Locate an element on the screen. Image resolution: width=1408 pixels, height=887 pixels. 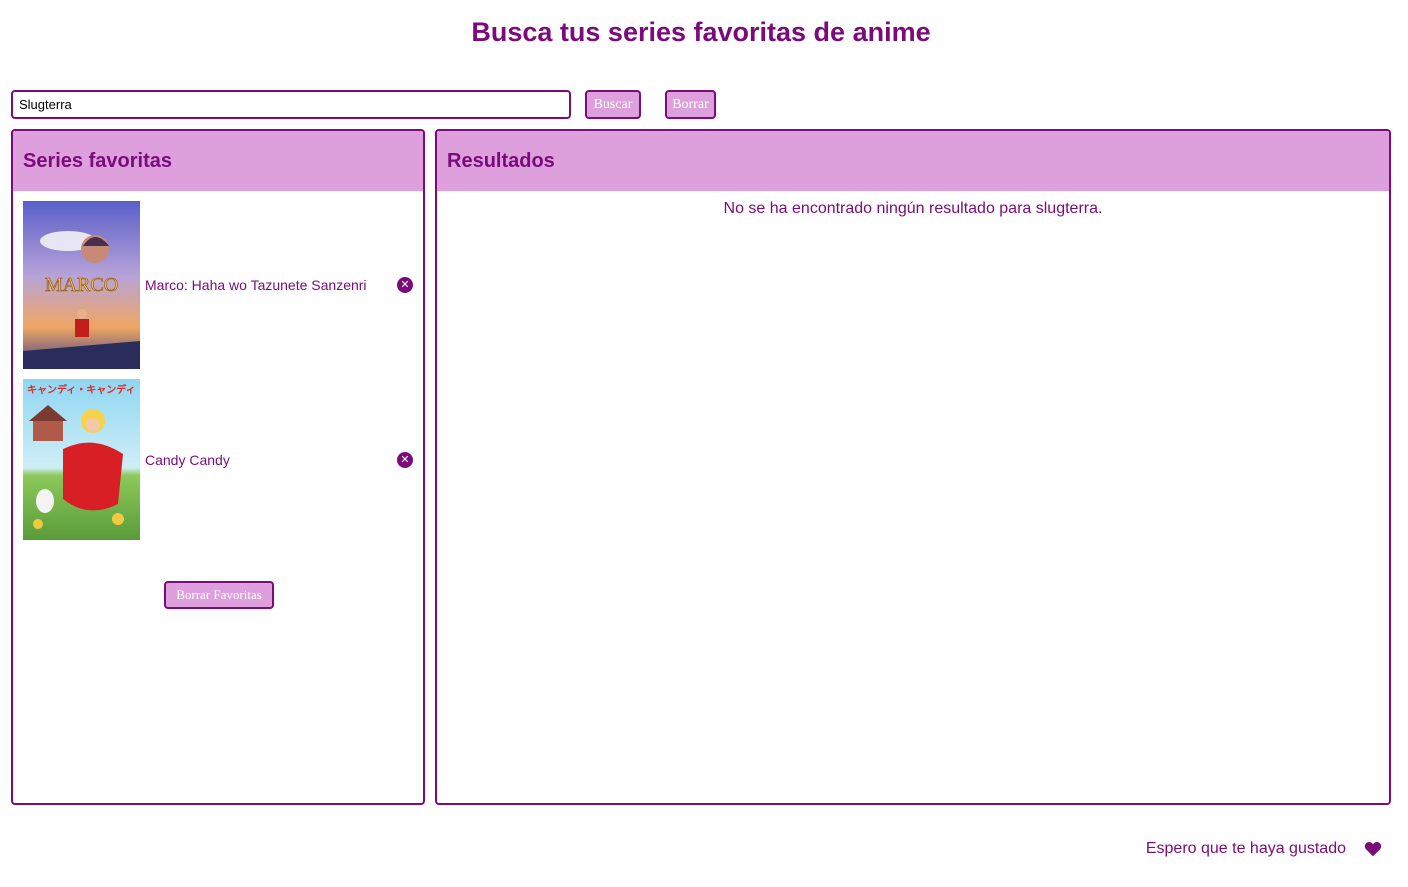
search-input is located at coordinates (291, 104).